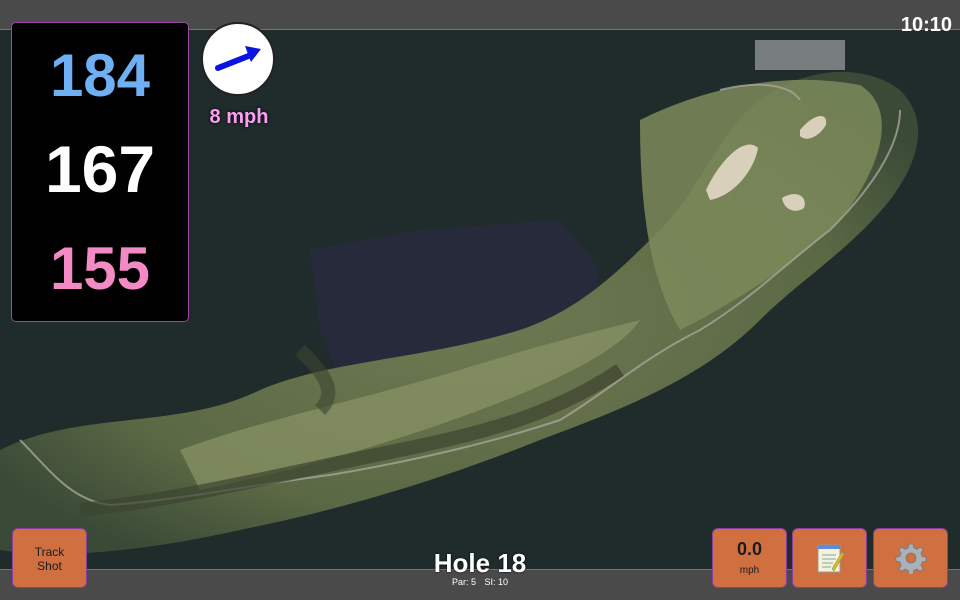 The image size is (960, 600). I want to click on settings-button, so click(910, 558).